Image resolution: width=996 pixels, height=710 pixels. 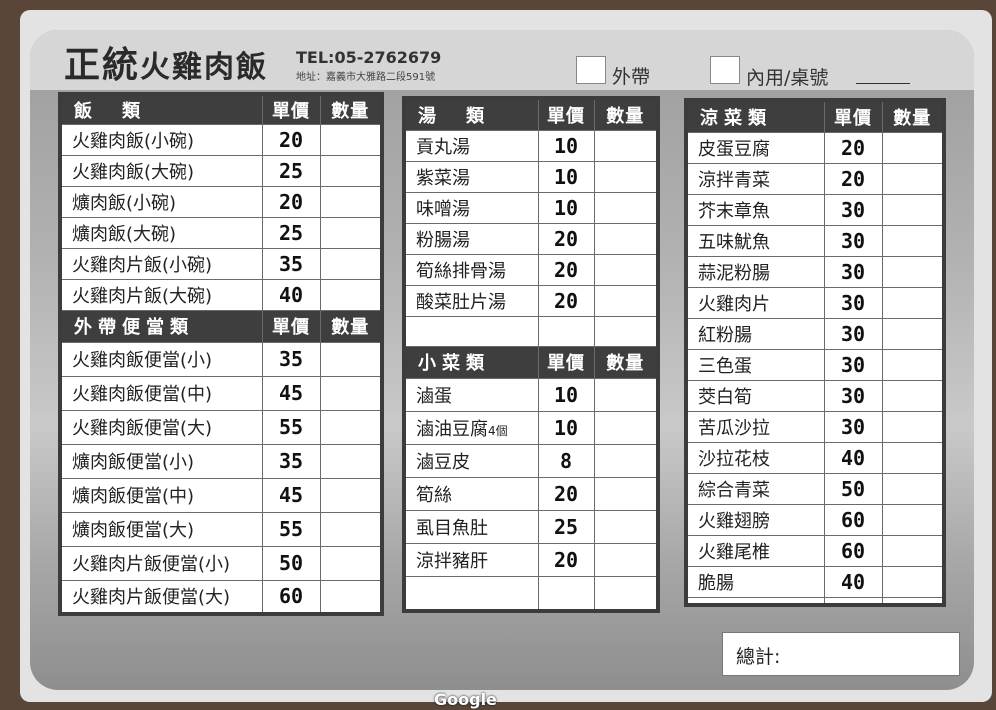 What do you see at coordinates (452, 429) in the screenshot?
I see `item-name-text: 滷油豆腐` at bounding box center [452, 429].